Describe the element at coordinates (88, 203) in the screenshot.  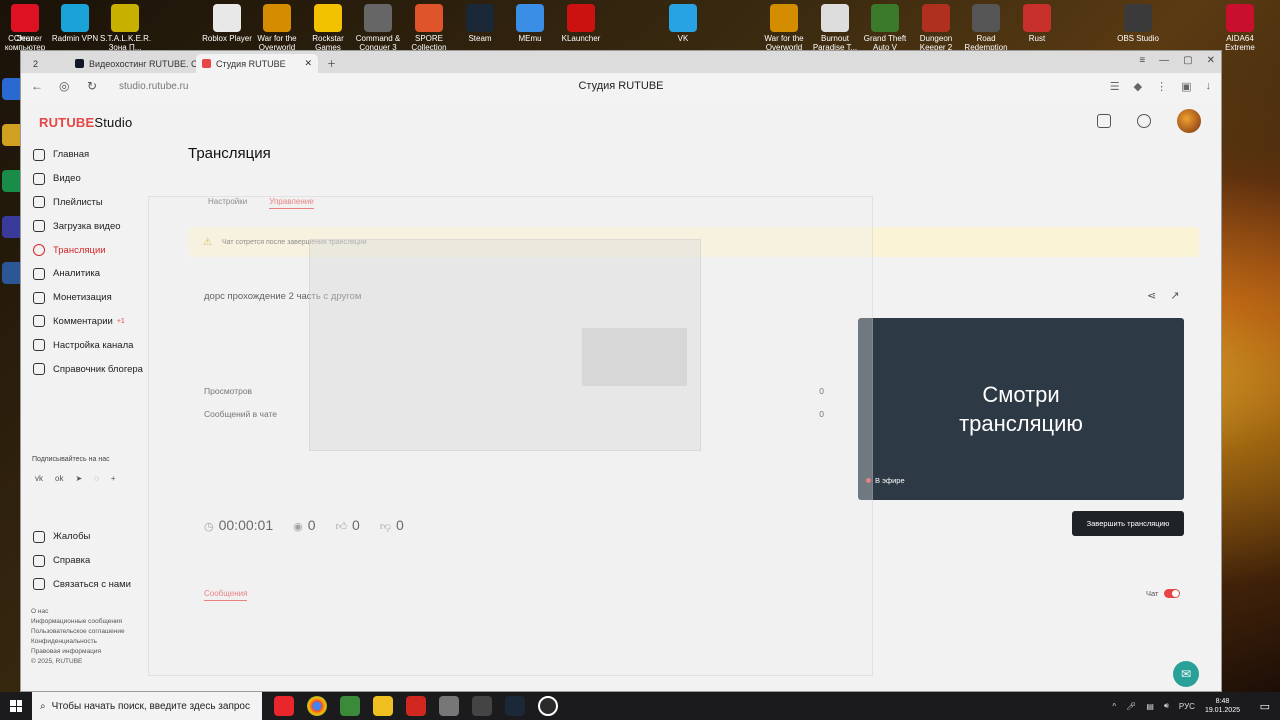
I see `sidebar-item: Плейлисты` at that location.